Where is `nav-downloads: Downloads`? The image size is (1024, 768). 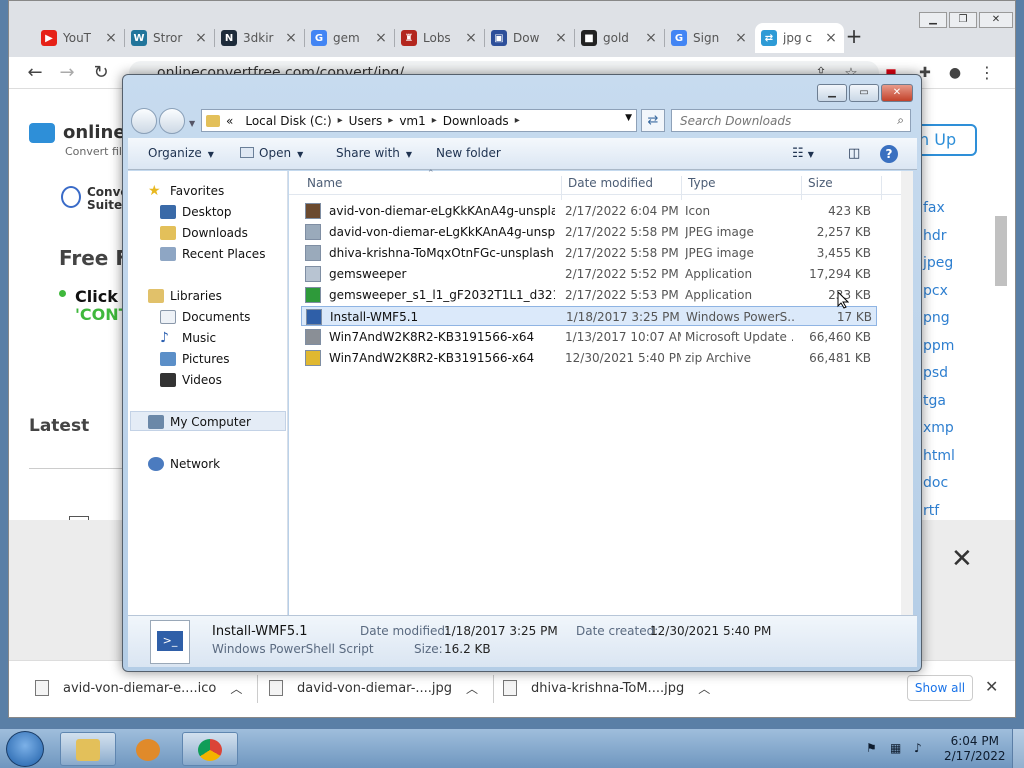
nav-downloads: Downloads is located at coordinates (204, 233).